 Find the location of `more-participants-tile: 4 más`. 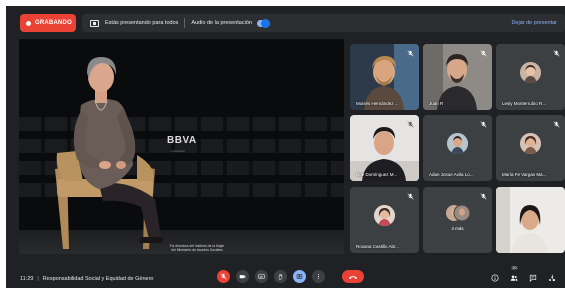

more-participants-tile: 4 más is located at coordinates (457, 220).